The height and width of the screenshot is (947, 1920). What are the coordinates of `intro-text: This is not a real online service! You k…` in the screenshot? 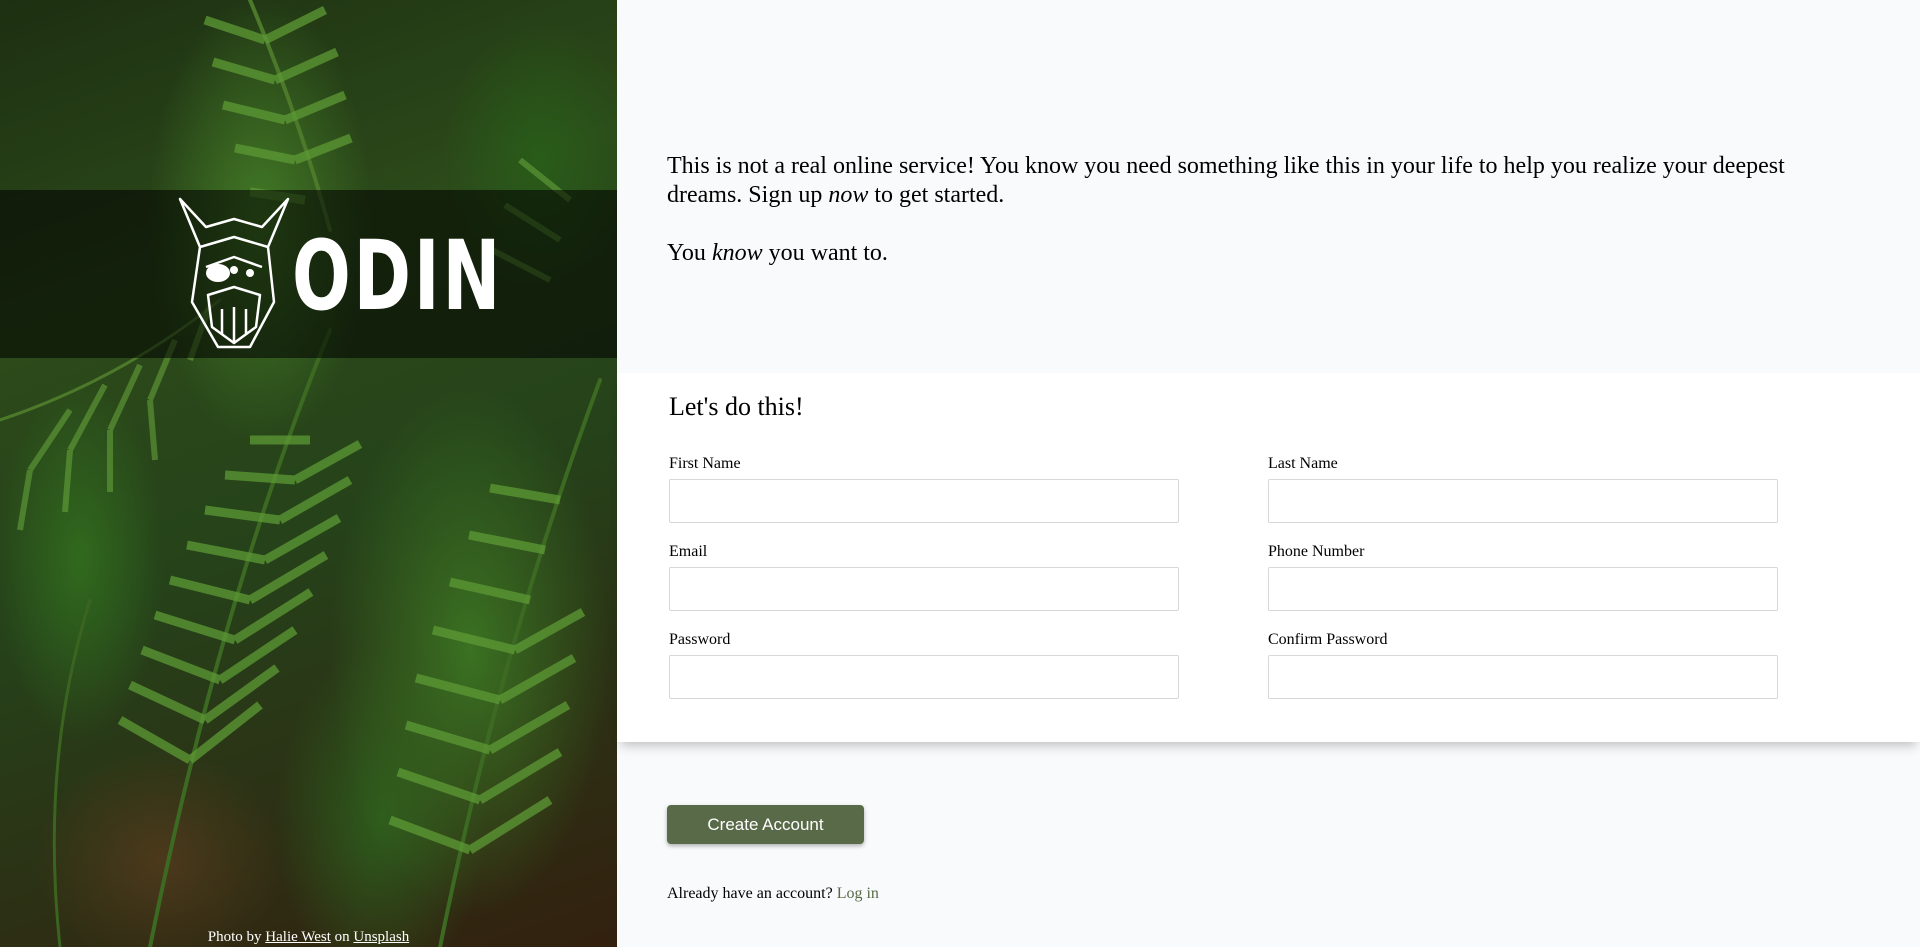 It's located at (1259, 210).